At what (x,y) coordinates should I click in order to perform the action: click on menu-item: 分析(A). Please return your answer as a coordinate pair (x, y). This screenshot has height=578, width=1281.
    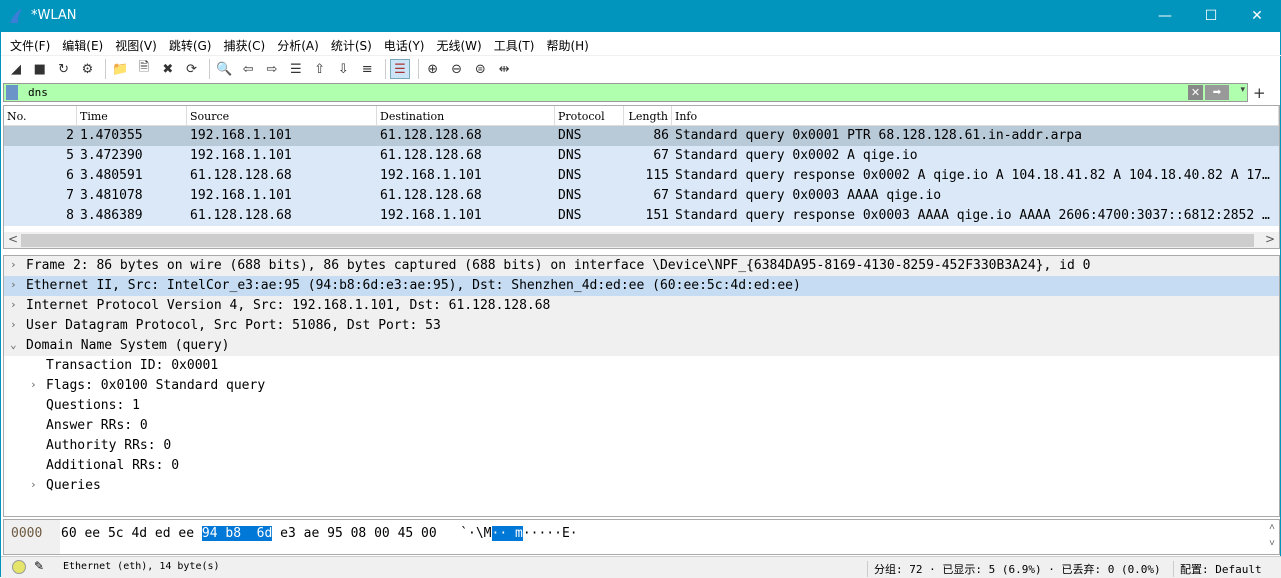
    Looking at the image, I should click on (298, 43).